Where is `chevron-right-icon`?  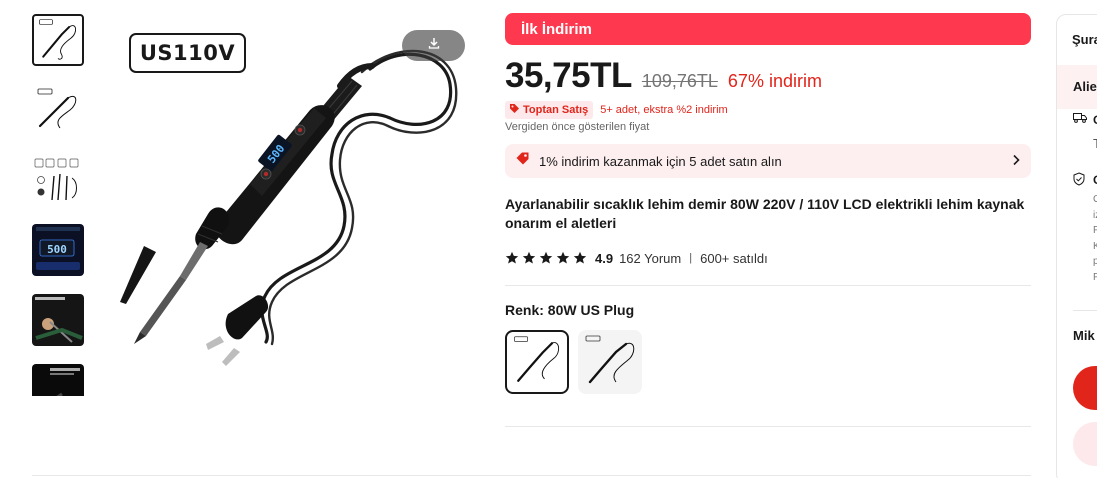
chevron-right-icon is located at coordinates (1016, 161).